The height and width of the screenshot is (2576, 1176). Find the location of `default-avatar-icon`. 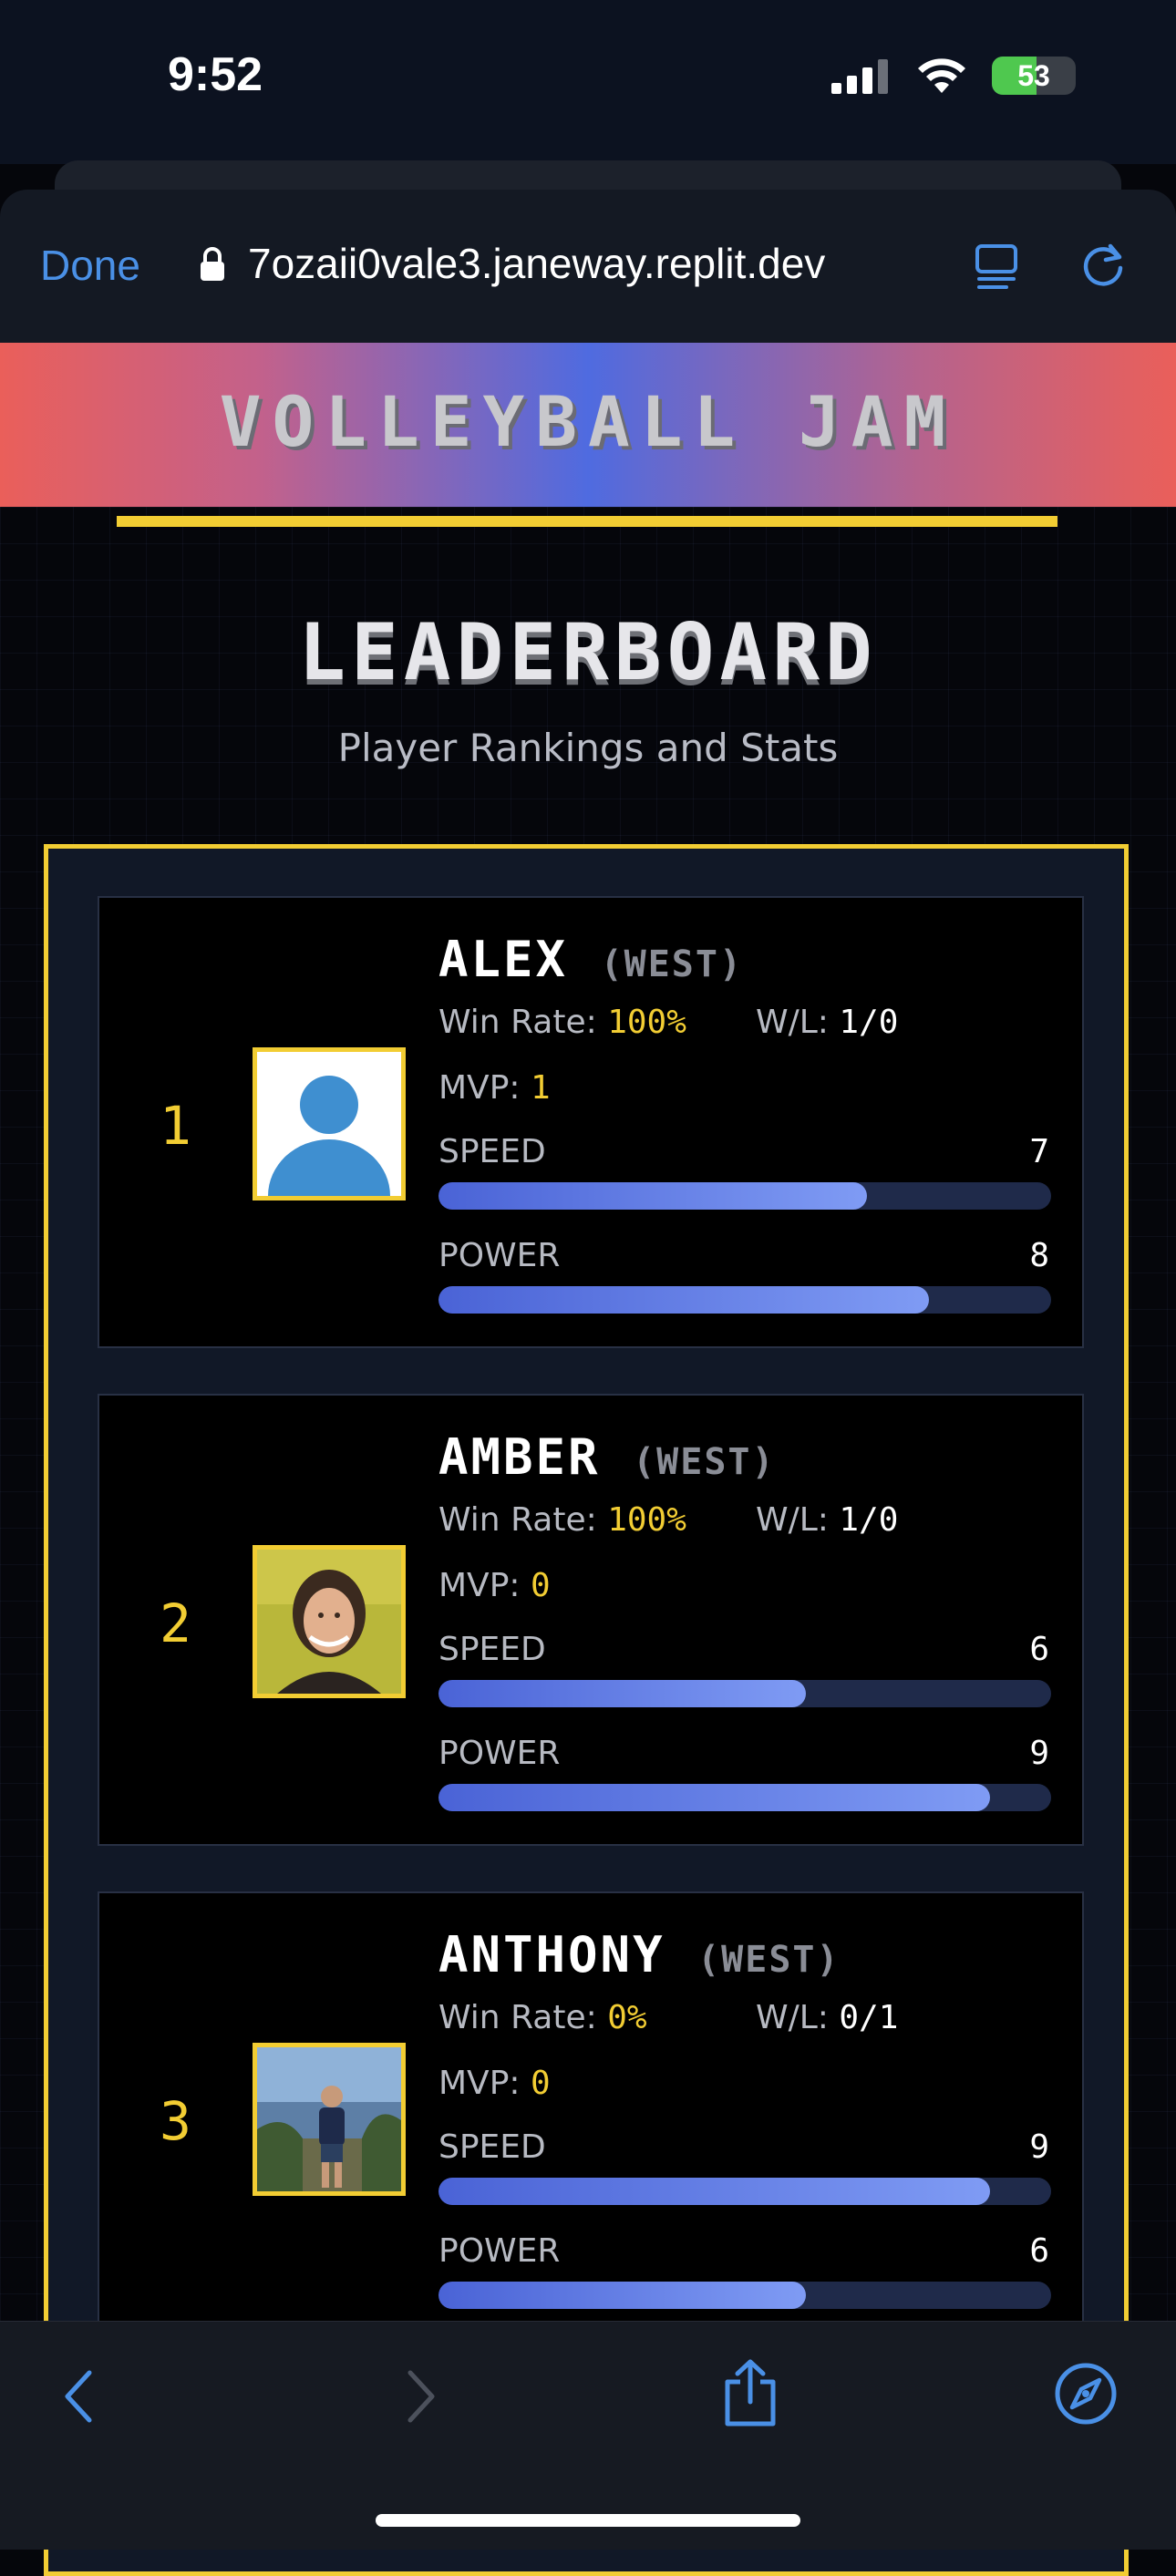

default-avatar-icon is located at coordinates (329, 1124).